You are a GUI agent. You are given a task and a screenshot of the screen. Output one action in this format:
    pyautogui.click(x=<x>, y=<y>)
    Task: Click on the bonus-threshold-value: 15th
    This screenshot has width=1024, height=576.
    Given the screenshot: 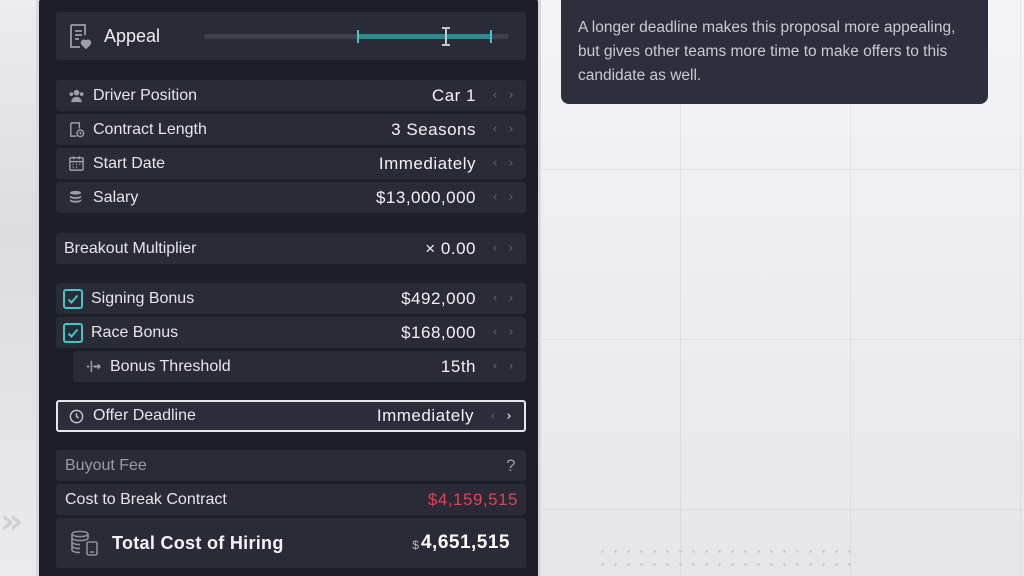 What is the action you would take?
    pyautogui.click(x=458, y=366)
    